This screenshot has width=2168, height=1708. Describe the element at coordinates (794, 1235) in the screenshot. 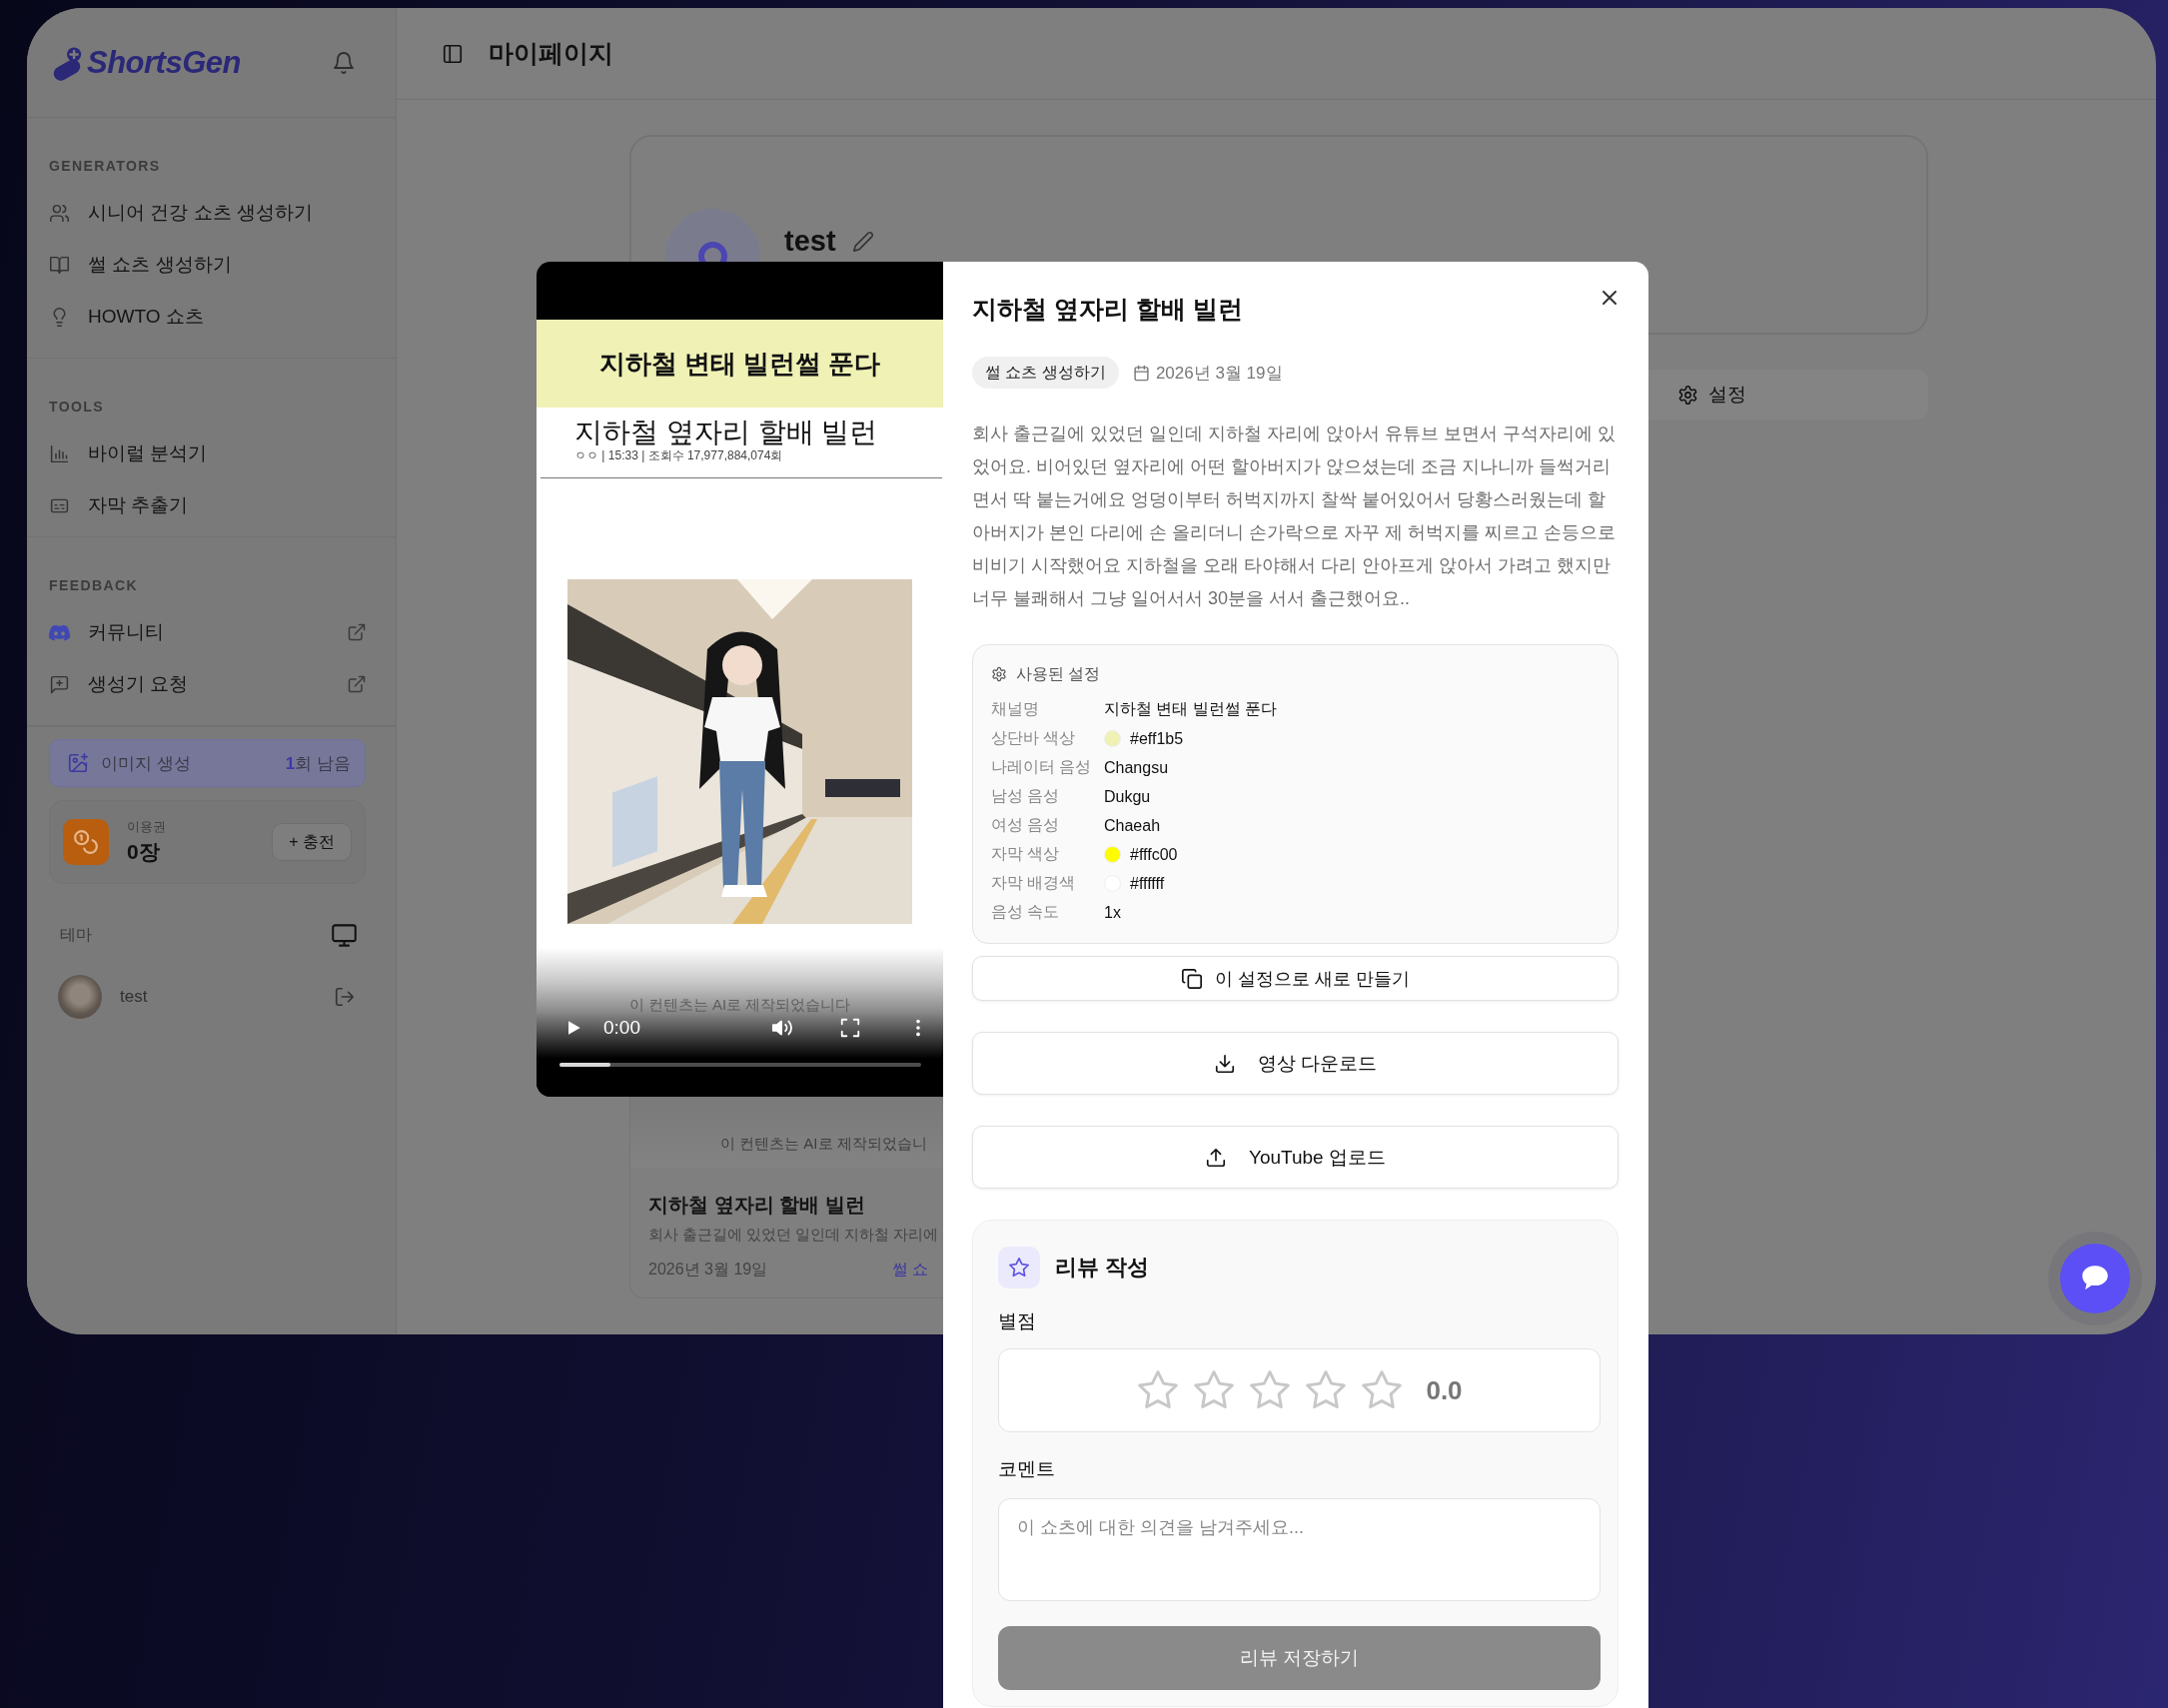

I see `card-excerpt: 회사 출근길에 있었던 일인데 지하철 자리에` at that location.